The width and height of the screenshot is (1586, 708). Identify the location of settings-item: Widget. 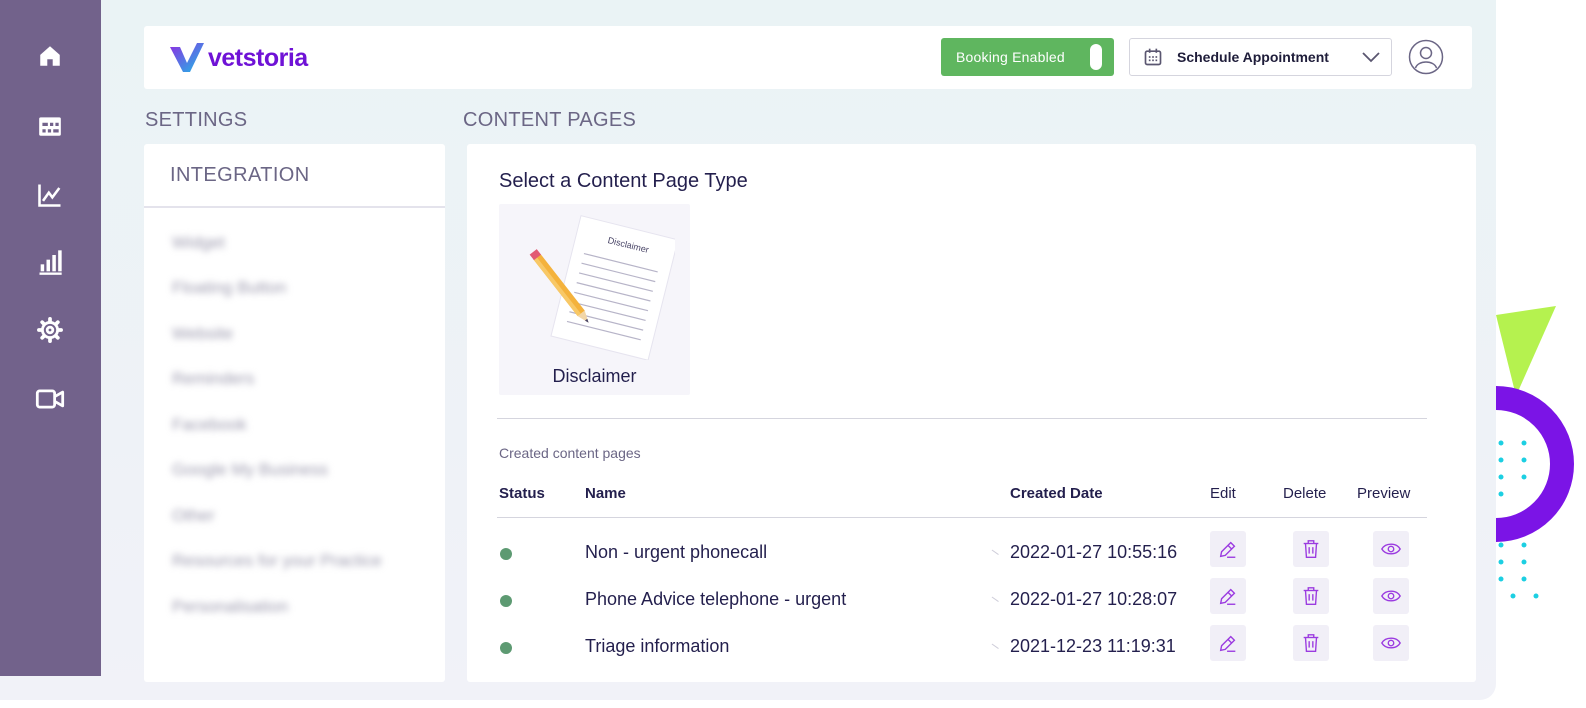
(198, 242).